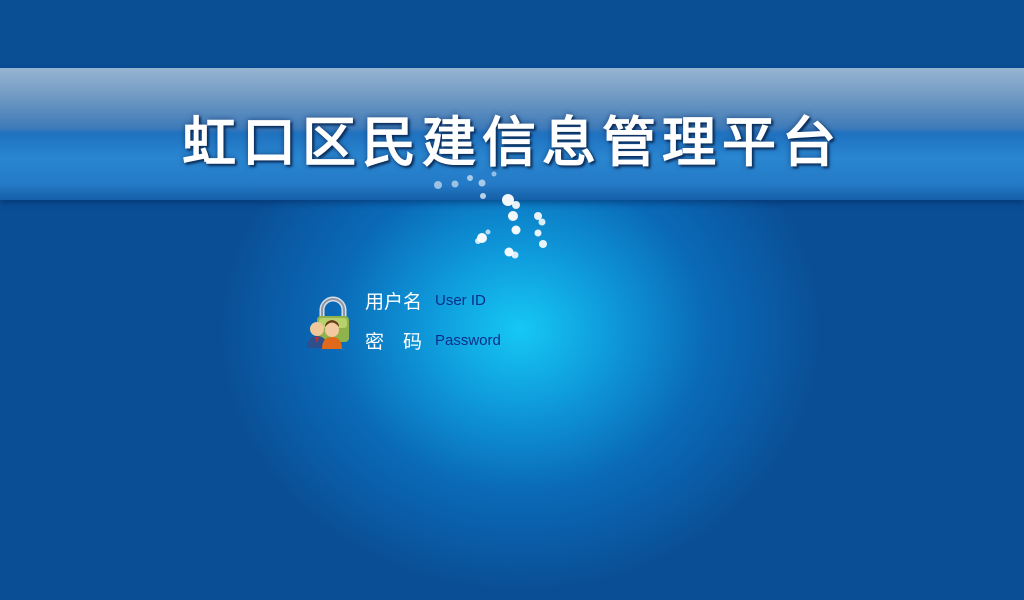 Image resolution: width=1024 pixels, height=600 pixels. What do you see at coordinates (328, 322) in the screenshot?
I see `lock-users-icon` at bounding box center [328, 322].